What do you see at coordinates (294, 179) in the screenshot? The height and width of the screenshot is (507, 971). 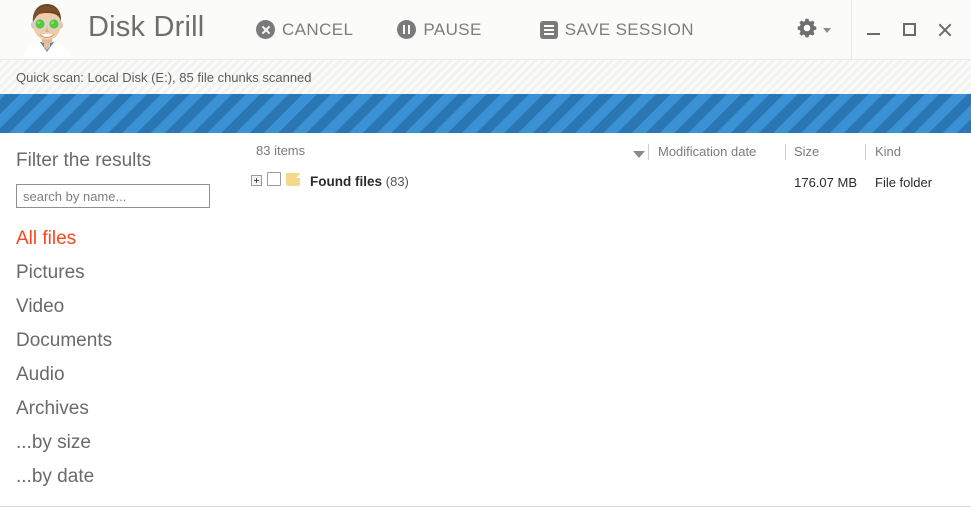 I see `folder-icon` at bounding box center [294, 179].